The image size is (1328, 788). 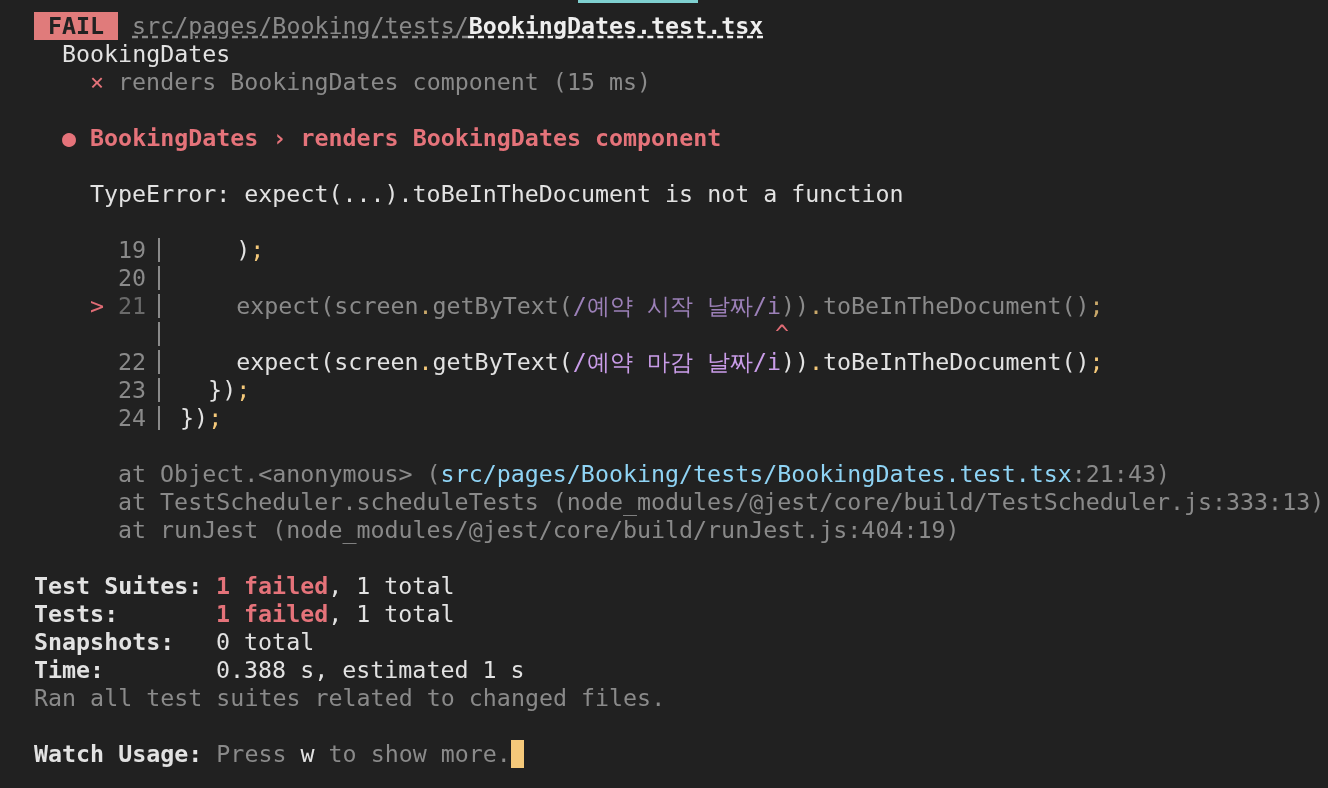 What do you see at coordinates (119, 586) in the screenshot?
I see `summary-label: Test Suites:` at bounding box center [119, 586].